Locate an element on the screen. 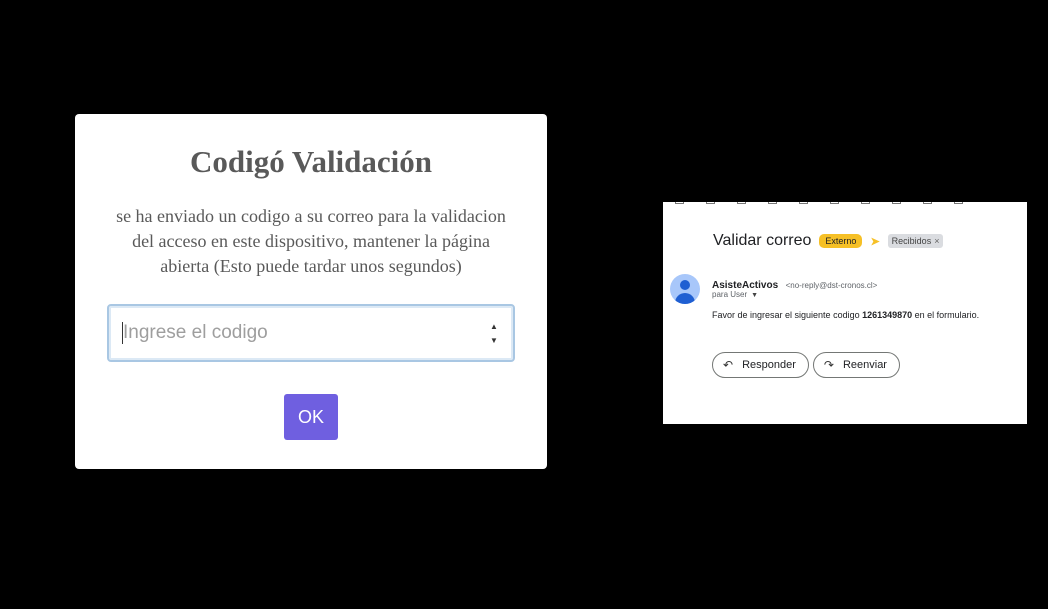 Image resolution: width=1048 pixels, height=609 pixels. stepper-down-icon: ▼ is located at coordinates (494, 341).